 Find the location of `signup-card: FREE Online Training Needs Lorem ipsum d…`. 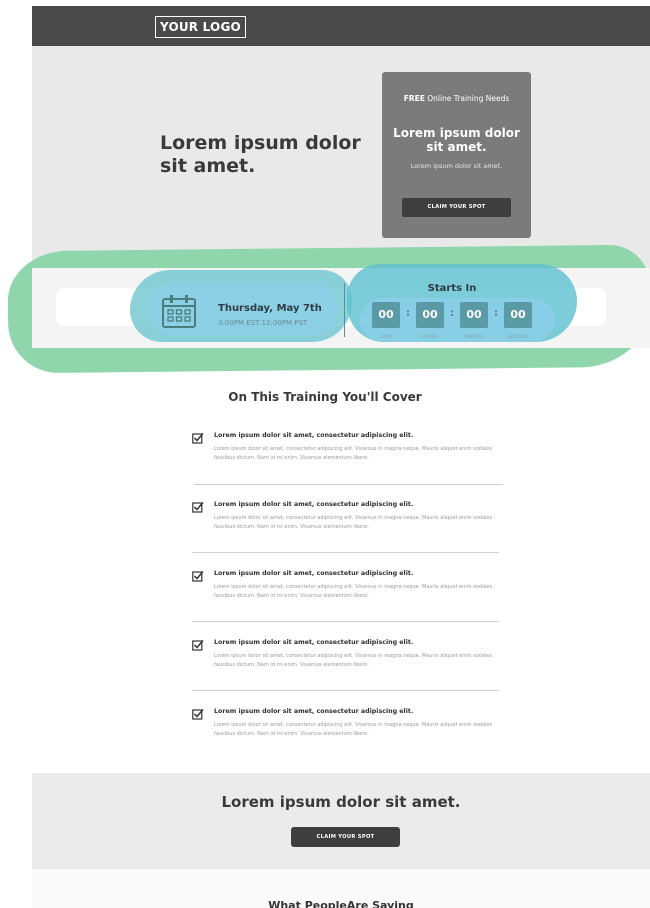

signup-card: FREE Online Training Needs Lorem ipsum d… is located at coordinates (456, 155).